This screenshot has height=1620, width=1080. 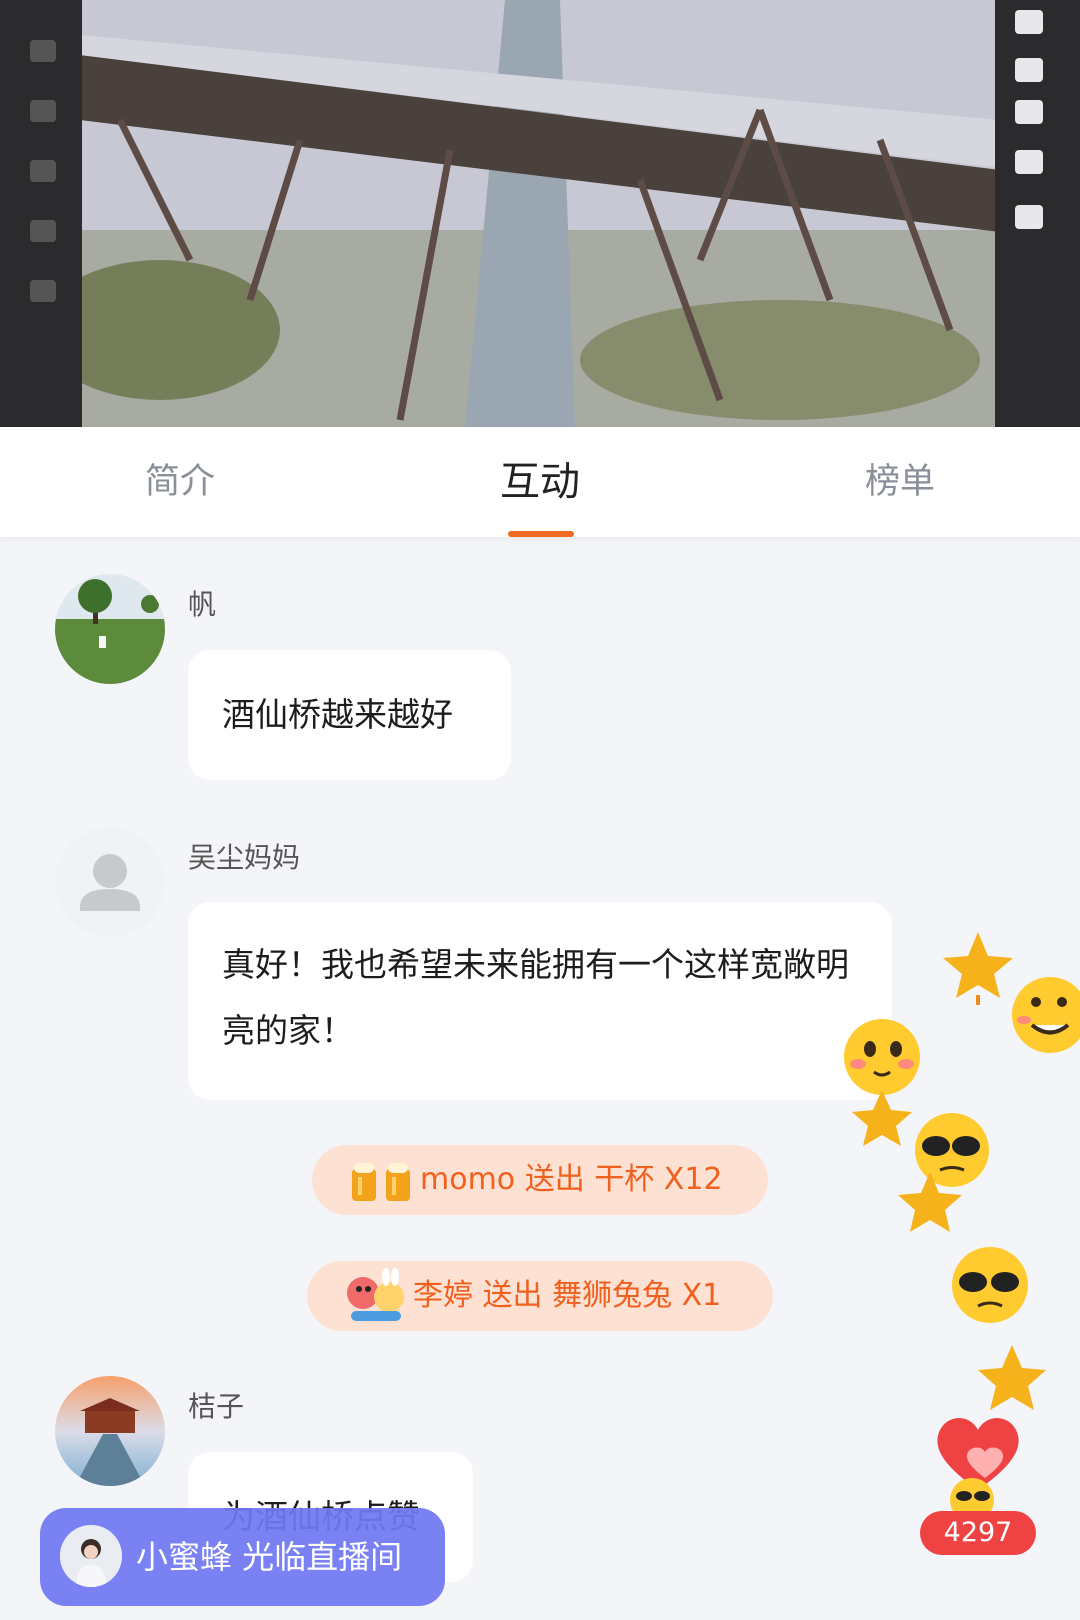 I want to click on comment-username: 桔子, so click(x=216, y=1406).